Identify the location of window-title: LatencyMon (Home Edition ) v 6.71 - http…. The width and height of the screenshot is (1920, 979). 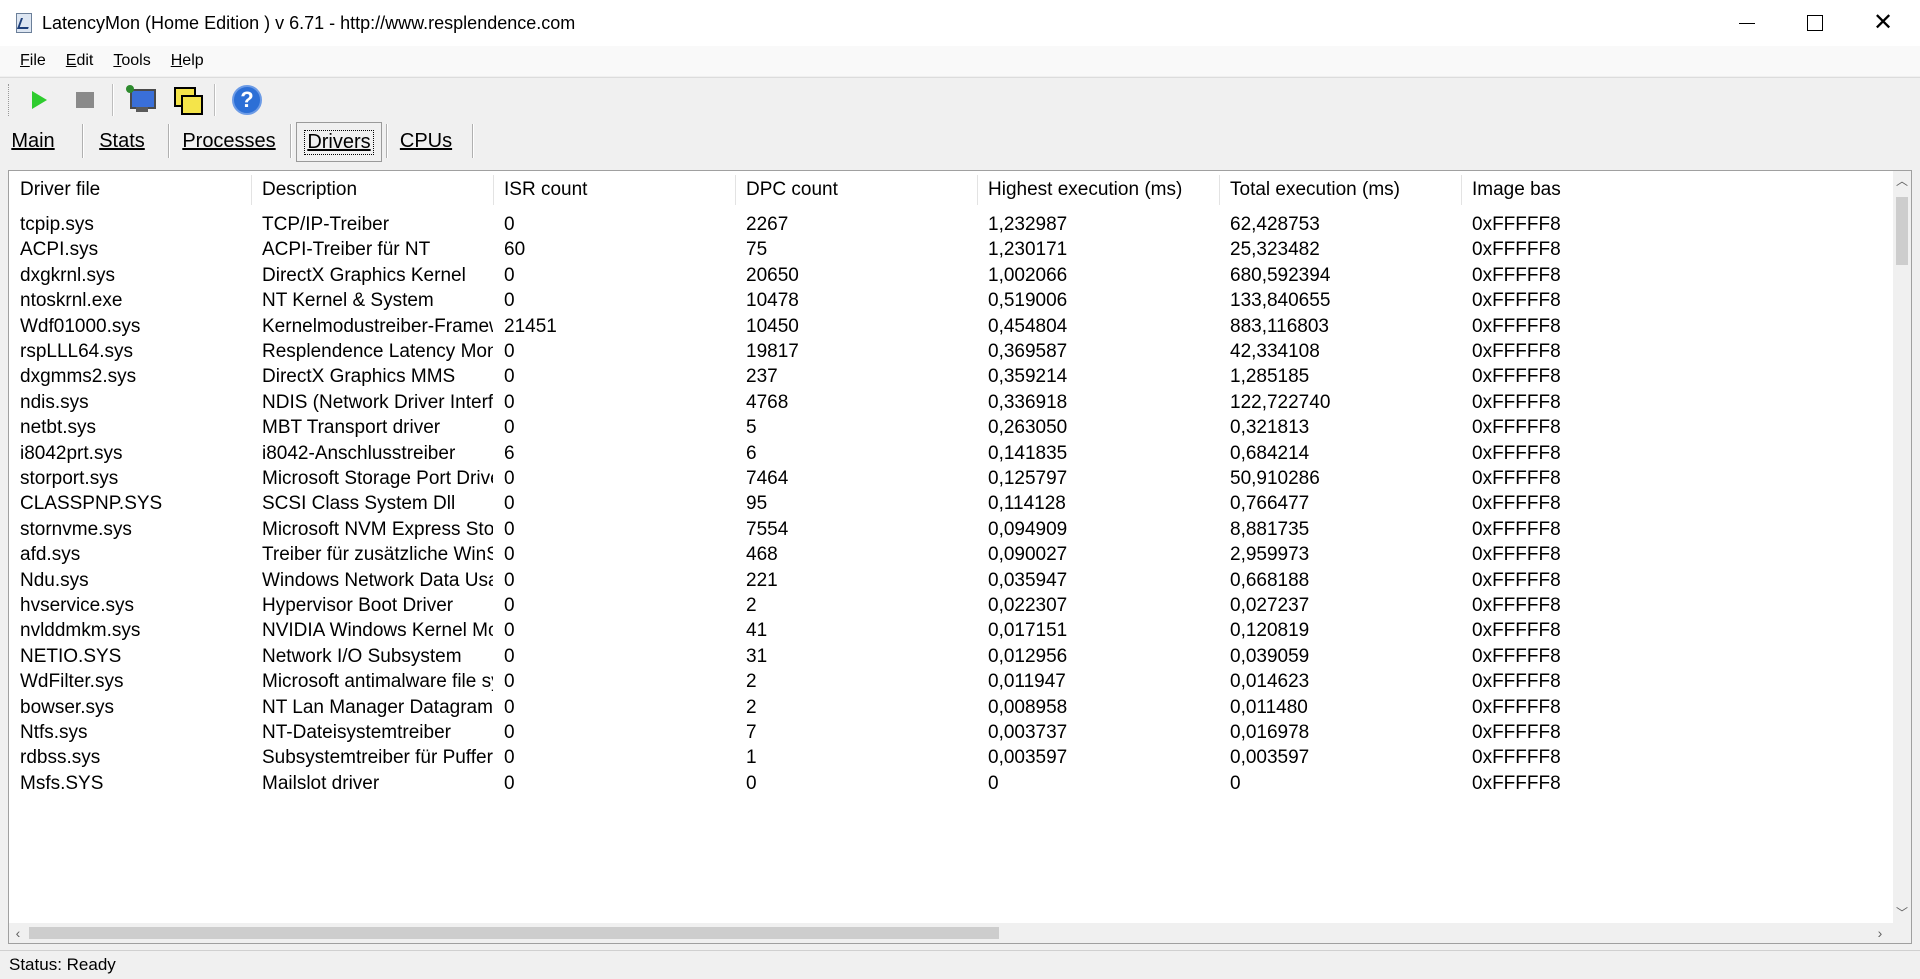
(309, 22).